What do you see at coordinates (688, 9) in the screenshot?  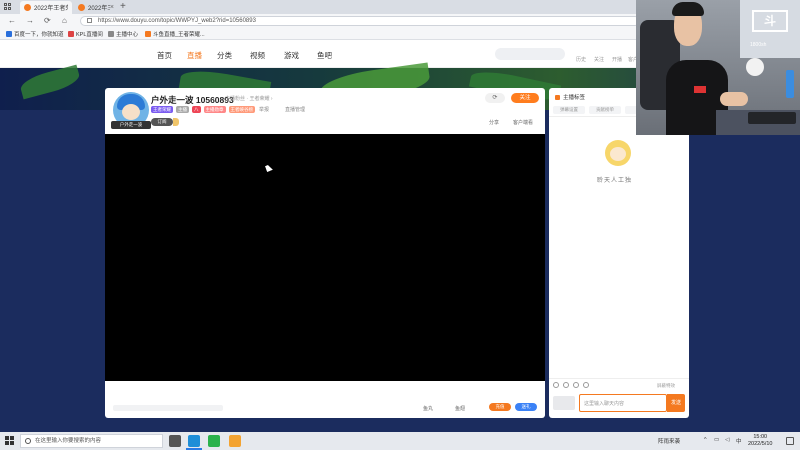 I see `streamer-hair` at bounding box center [688, 9].